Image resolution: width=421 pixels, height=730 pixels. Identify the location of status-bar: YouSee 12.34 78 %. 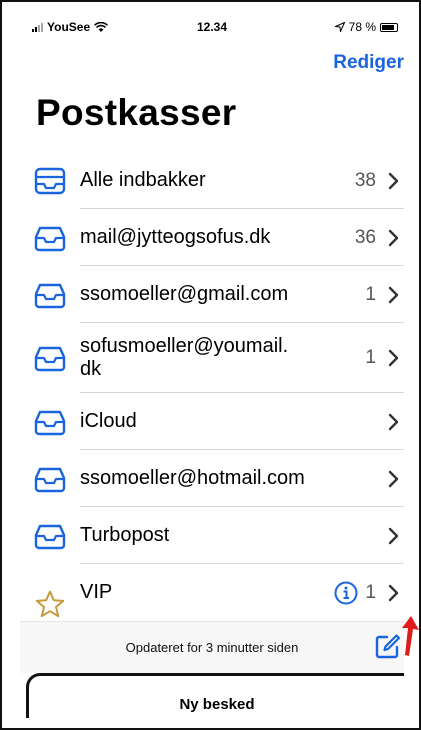
(212, 27).